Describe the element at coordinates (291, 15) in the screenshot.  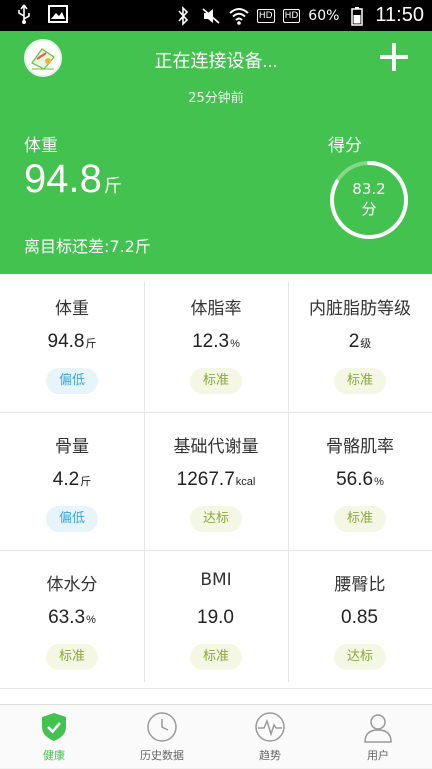
I see `sim2-signal: HD` at that location.